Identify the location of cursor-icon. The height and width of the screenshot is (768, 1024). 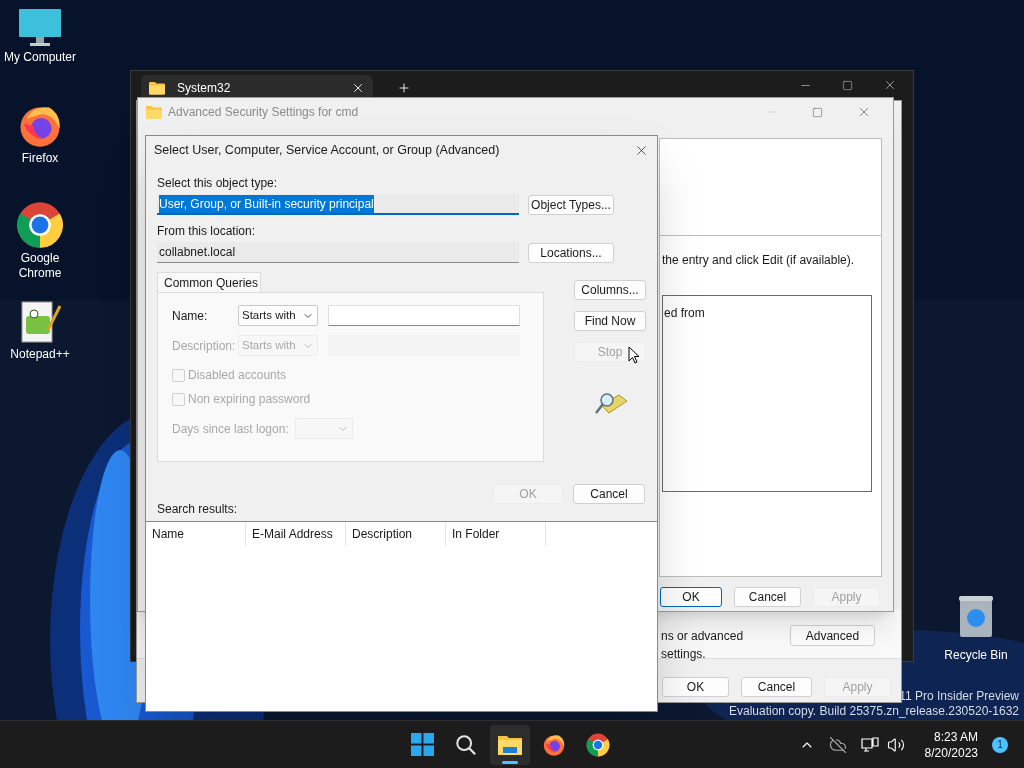
(634, 355).